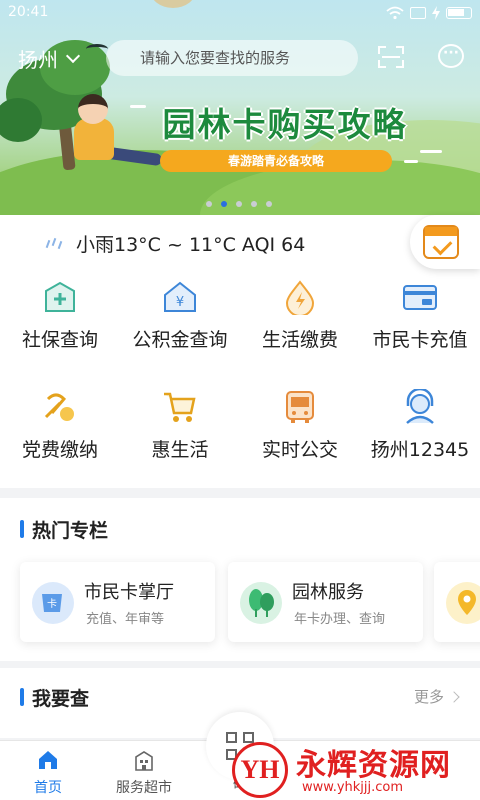 The height and width of the screenshot is (800, 480). What do you see at coordinates (420, 450) in the screenshot?
I see `service-label: 扬州12345` at bounding box center [420, 450].